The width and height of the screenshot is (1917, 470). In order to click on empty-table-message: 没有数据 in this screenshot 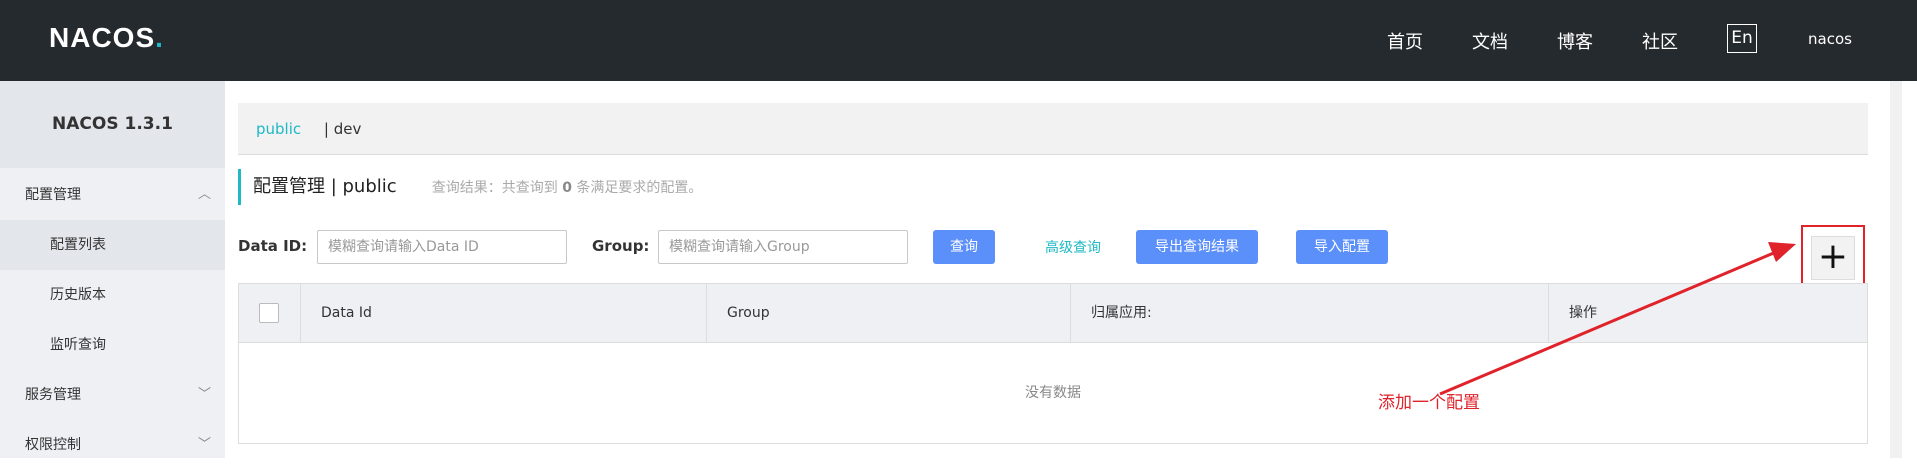, I will do `click(1053, 393)`.